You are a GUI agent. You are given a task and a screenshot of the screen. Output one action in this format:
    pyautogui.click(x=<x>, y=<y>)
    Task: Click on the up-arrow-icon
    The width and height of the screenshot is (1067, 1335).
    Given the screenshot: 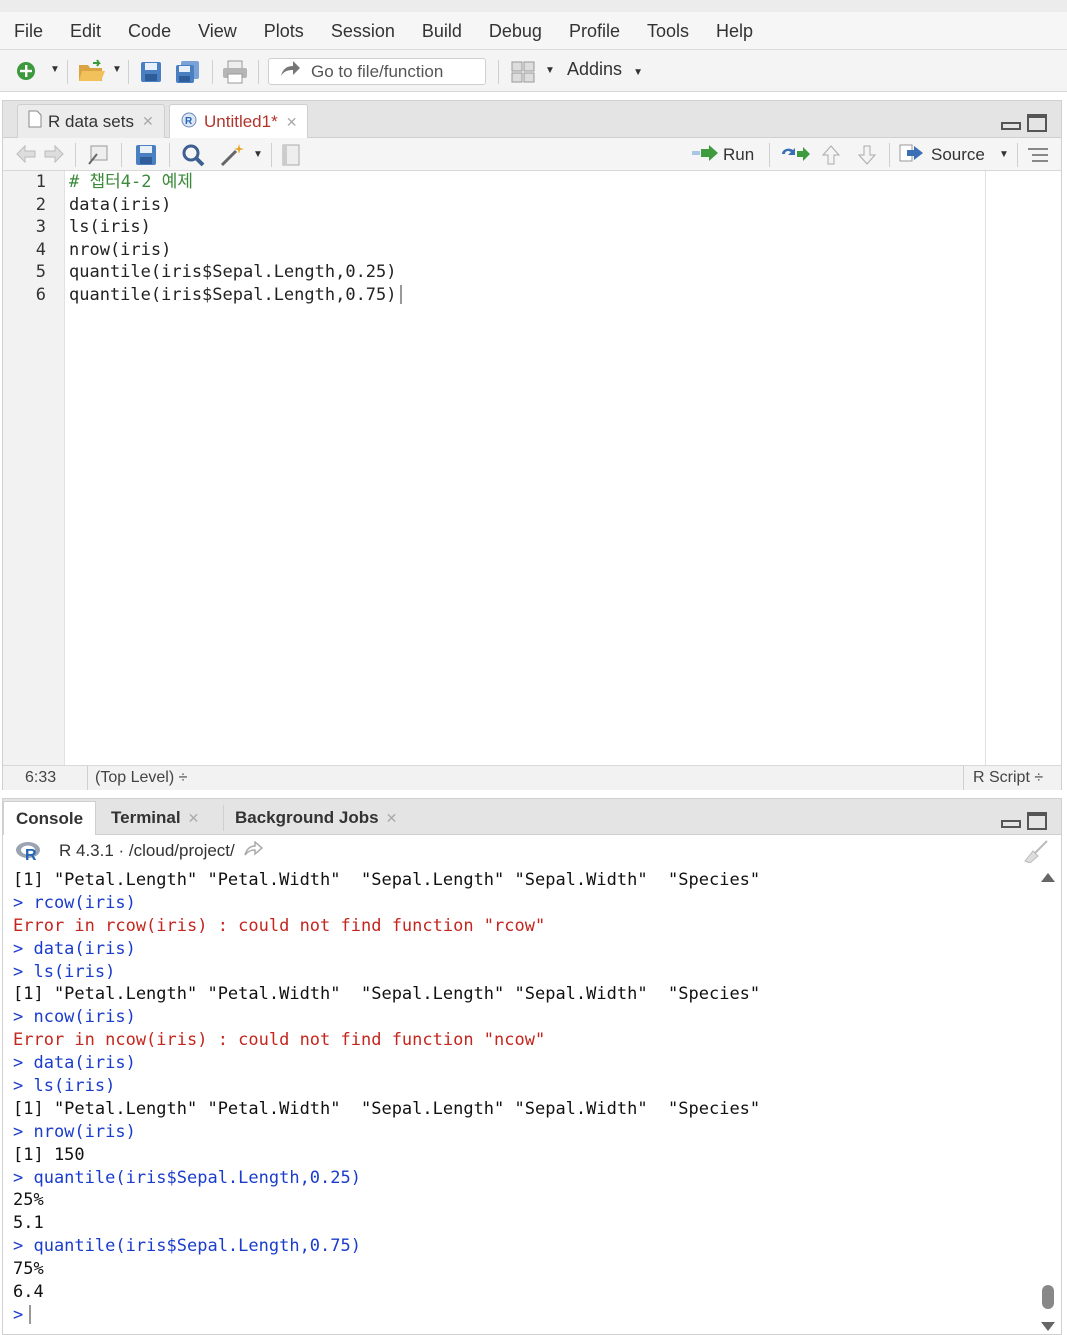 What is the action you would take?
    pyautogui.click(x=831, y=155)
    